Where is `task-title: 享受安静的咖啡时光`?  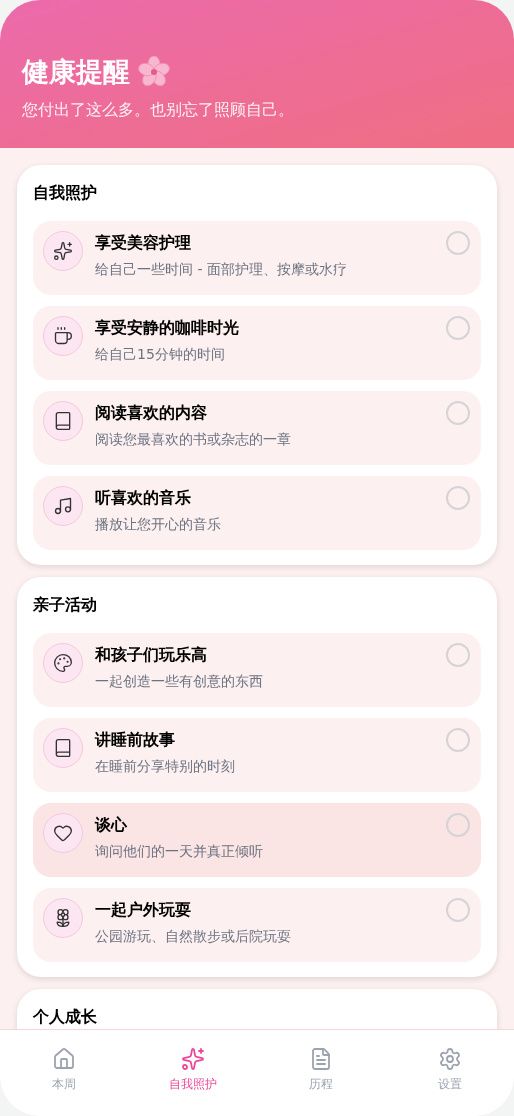 task-title: 享受安静的咖啡时光 is located at coordinates (167, 328).